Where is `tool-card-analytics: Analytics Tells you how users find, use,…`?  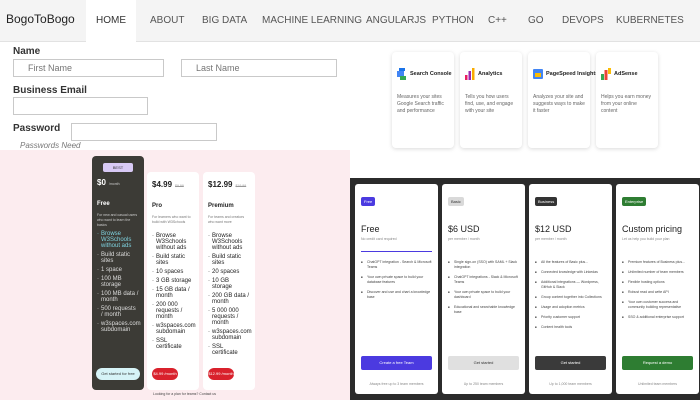
tool-card-analytics: Analytics Tells you how users find, use,… is located at coordinates (491, 100).